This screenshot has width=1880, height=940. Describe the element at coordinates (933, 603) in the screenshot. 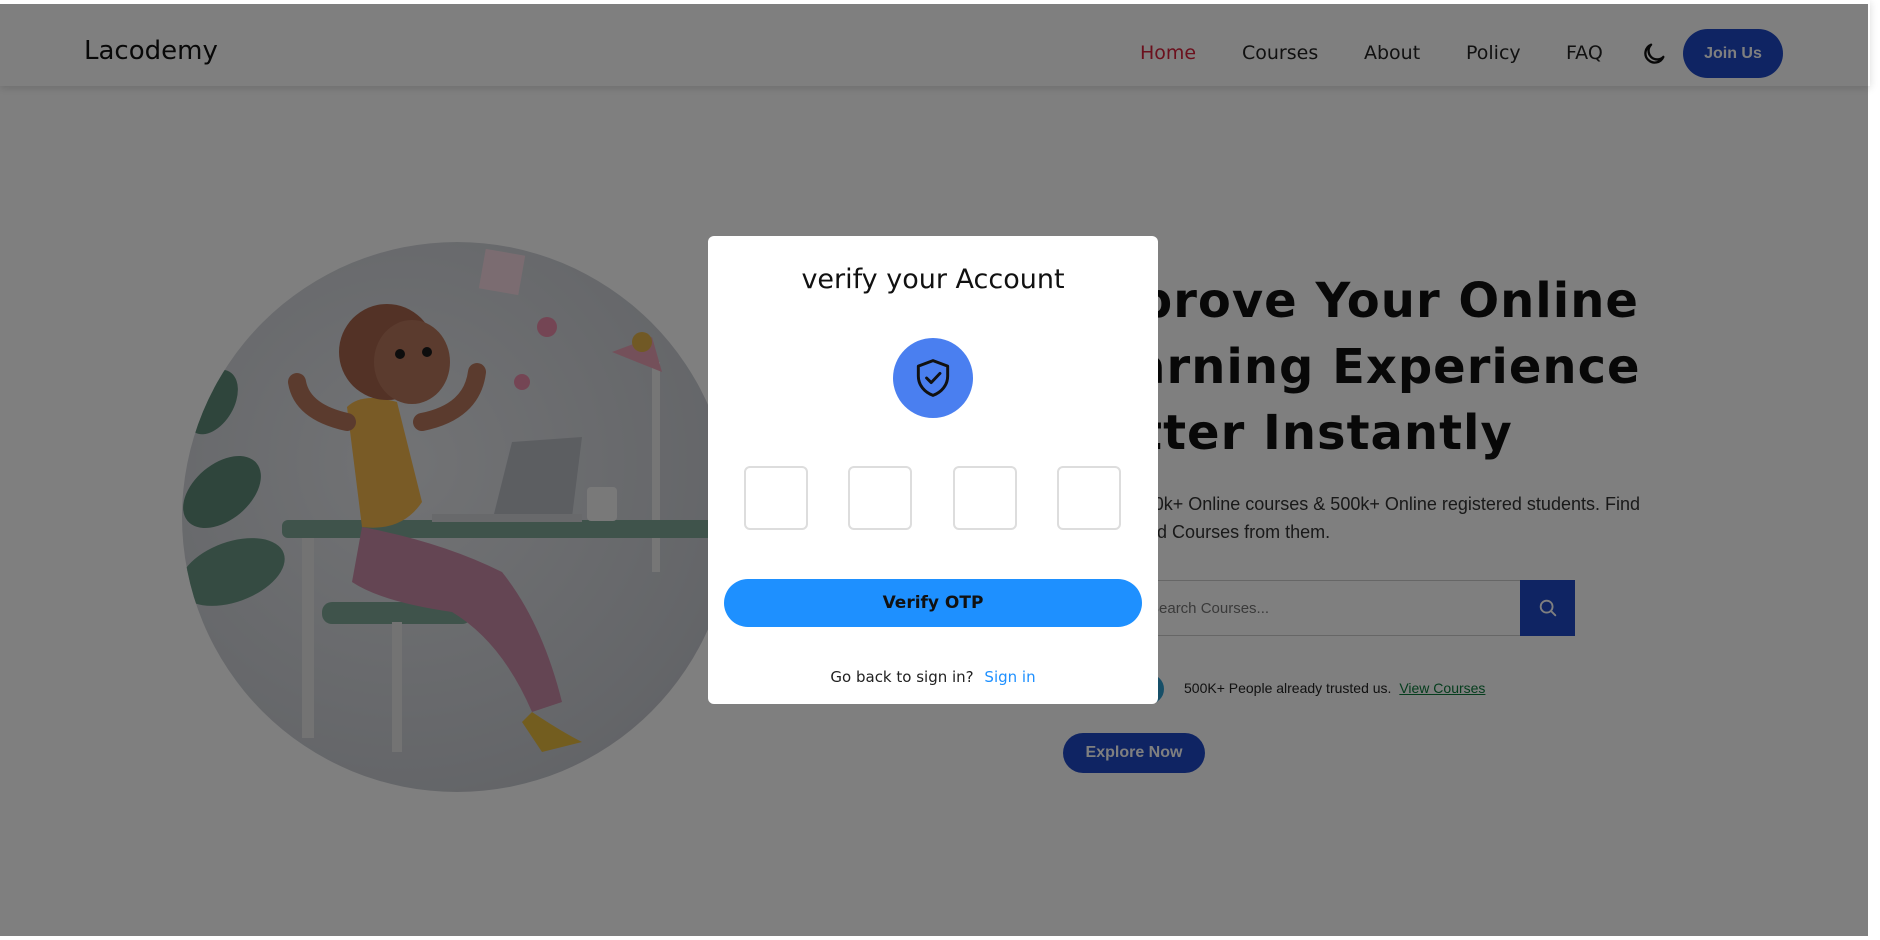

I see `verify-otp-button: Verify OTP` at that location.